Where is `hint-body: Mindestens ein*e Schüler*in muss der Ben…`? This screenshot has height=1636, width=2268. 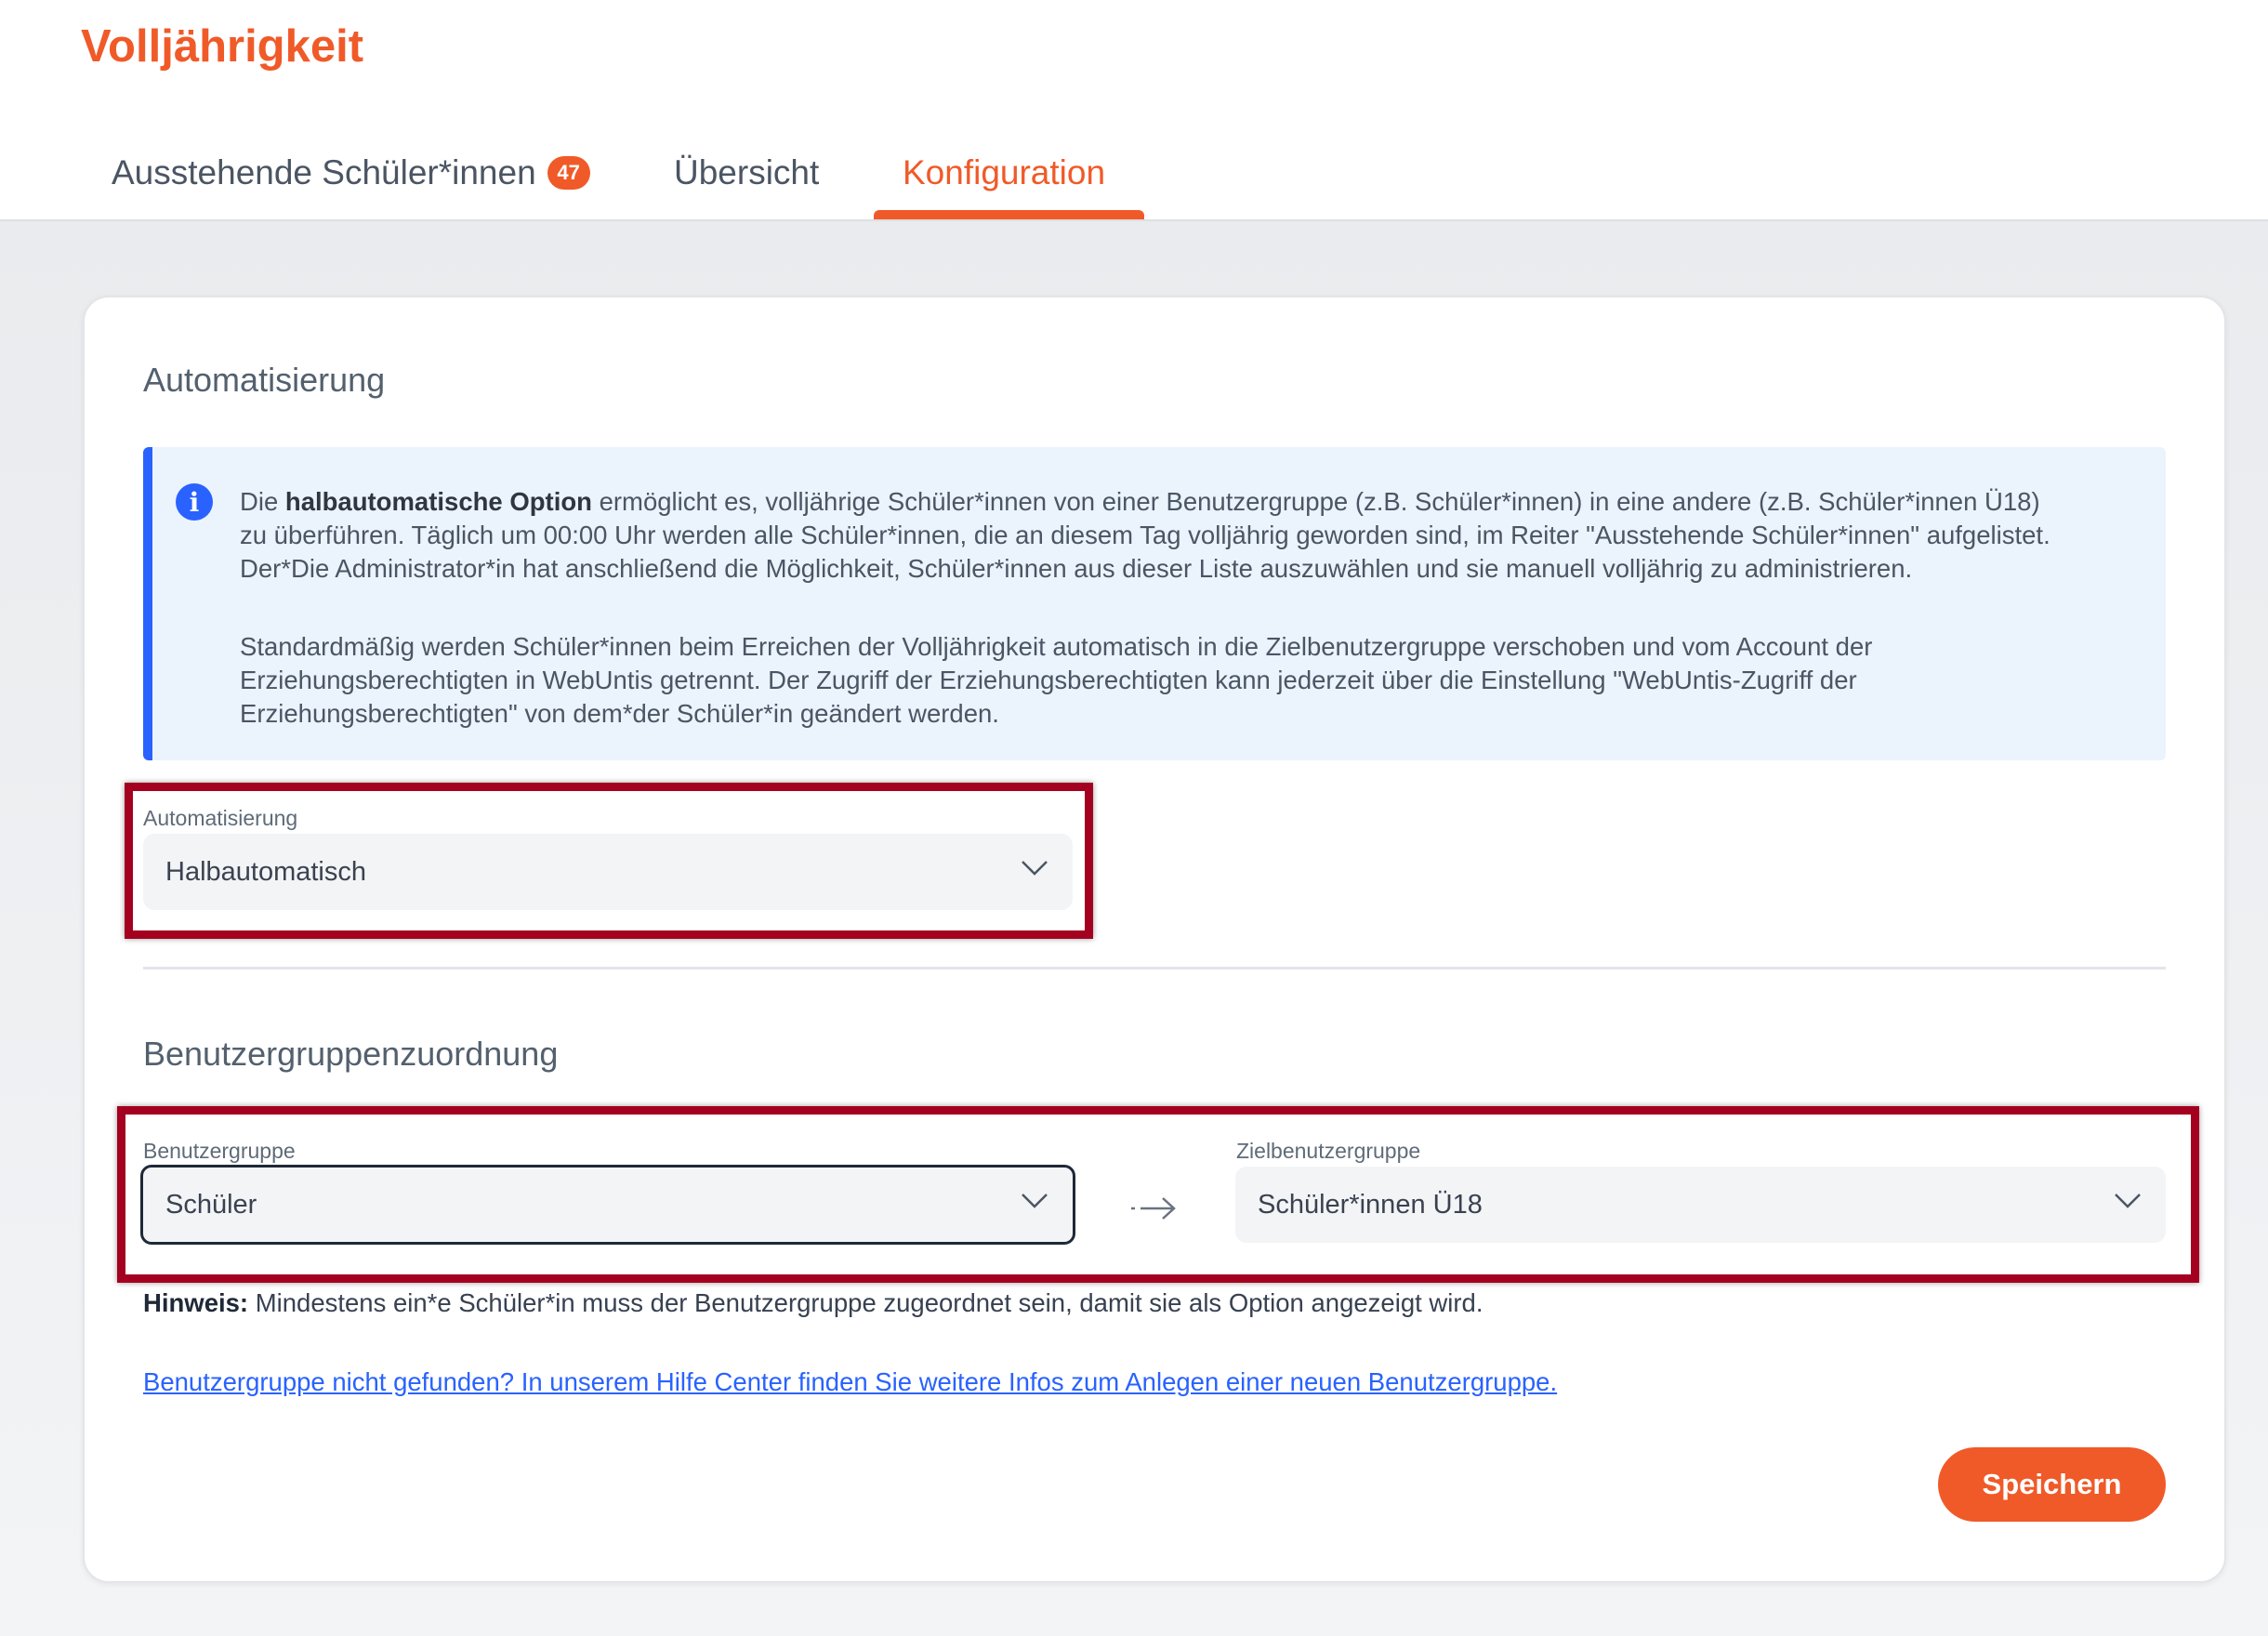 hint-body: Mindestens ein*e Schüler*in muss der Ben… is located at coordinates (865, 1302).